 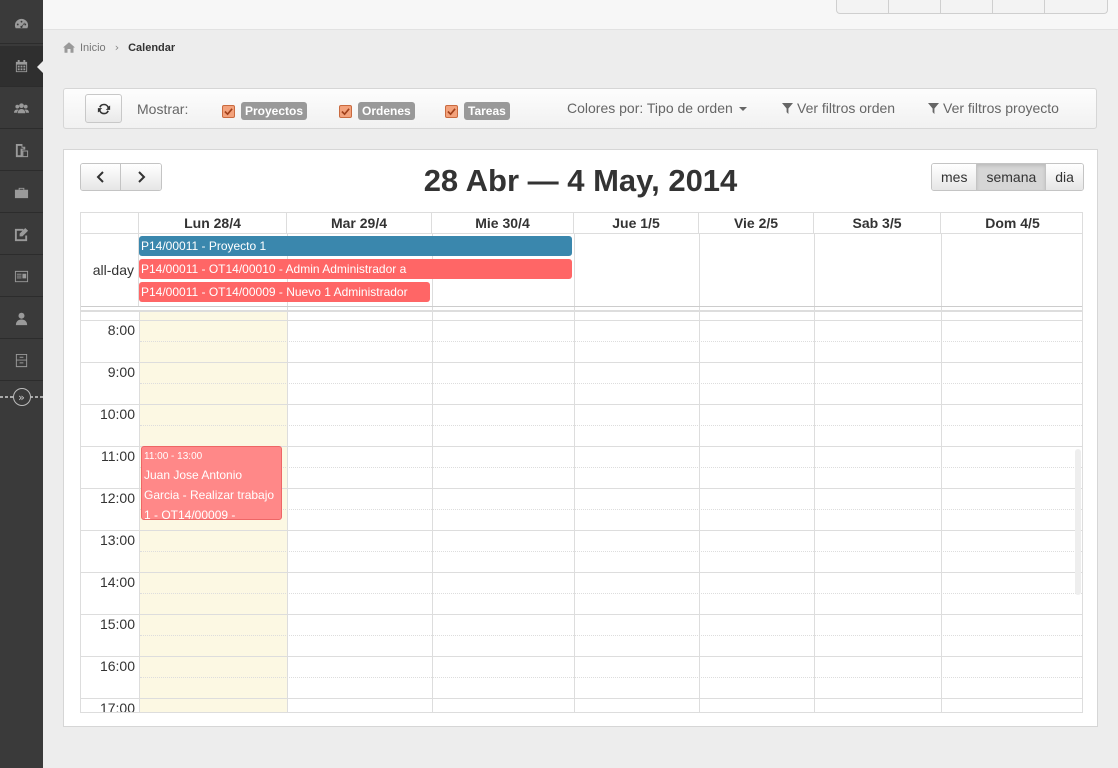 I want to click on briefcase-icon, so click(x=21, y=192).